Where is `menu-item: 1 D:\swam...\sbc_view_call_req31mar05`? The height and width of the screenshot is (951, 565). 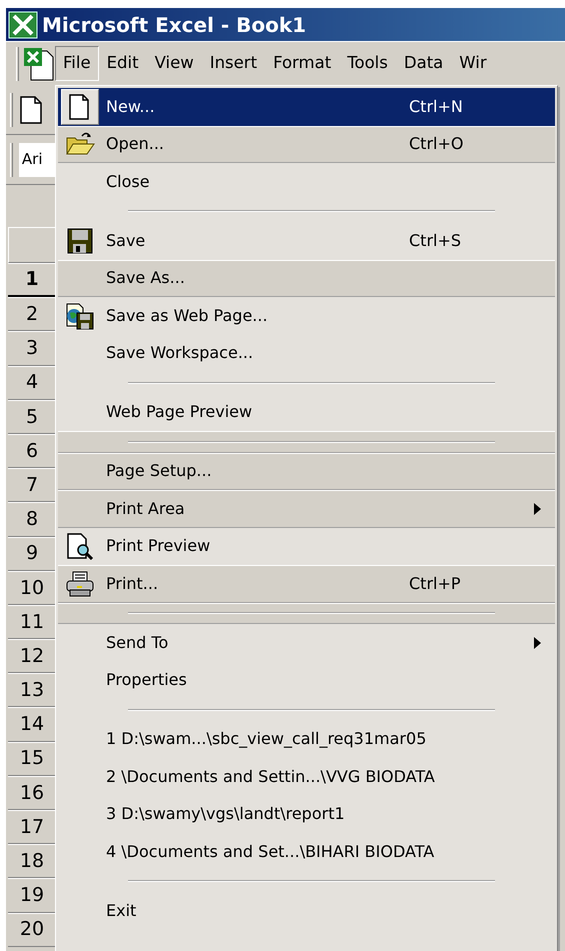 menu-item: 1 D:\swam...\sbc_view_call_req31mar05 is located at coordinates (306, 739).